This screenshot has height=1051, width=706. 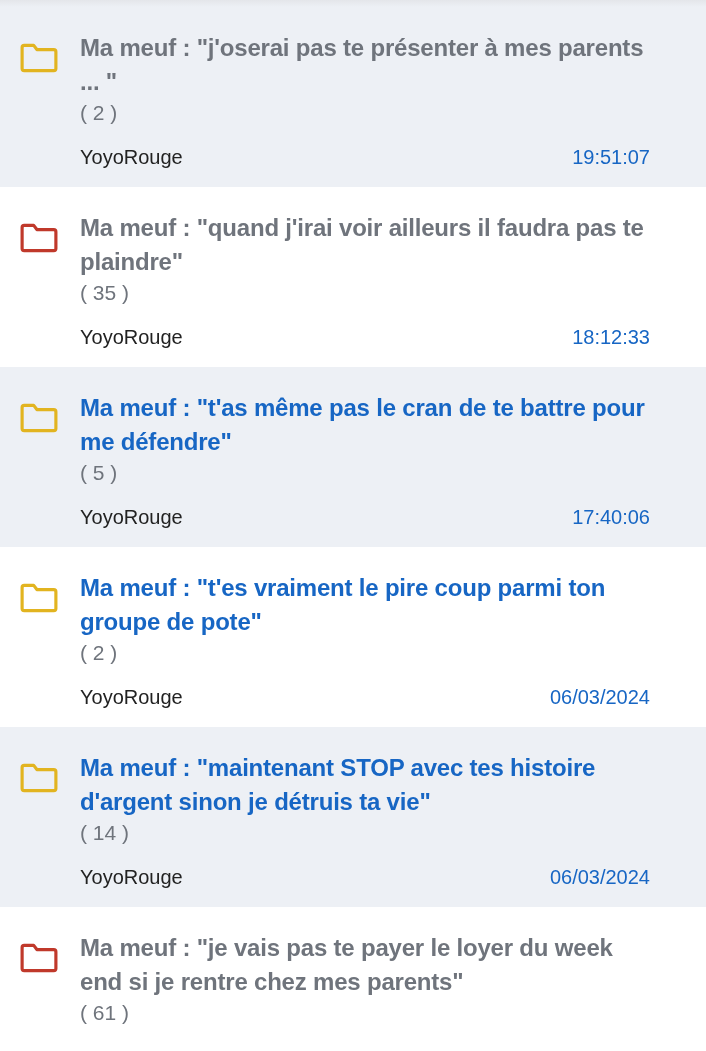 I want to click on topic-title: Ma meuf : "t'es vraiment le pire coup parmi ton groupe de pote", so click(x=365, y=605).